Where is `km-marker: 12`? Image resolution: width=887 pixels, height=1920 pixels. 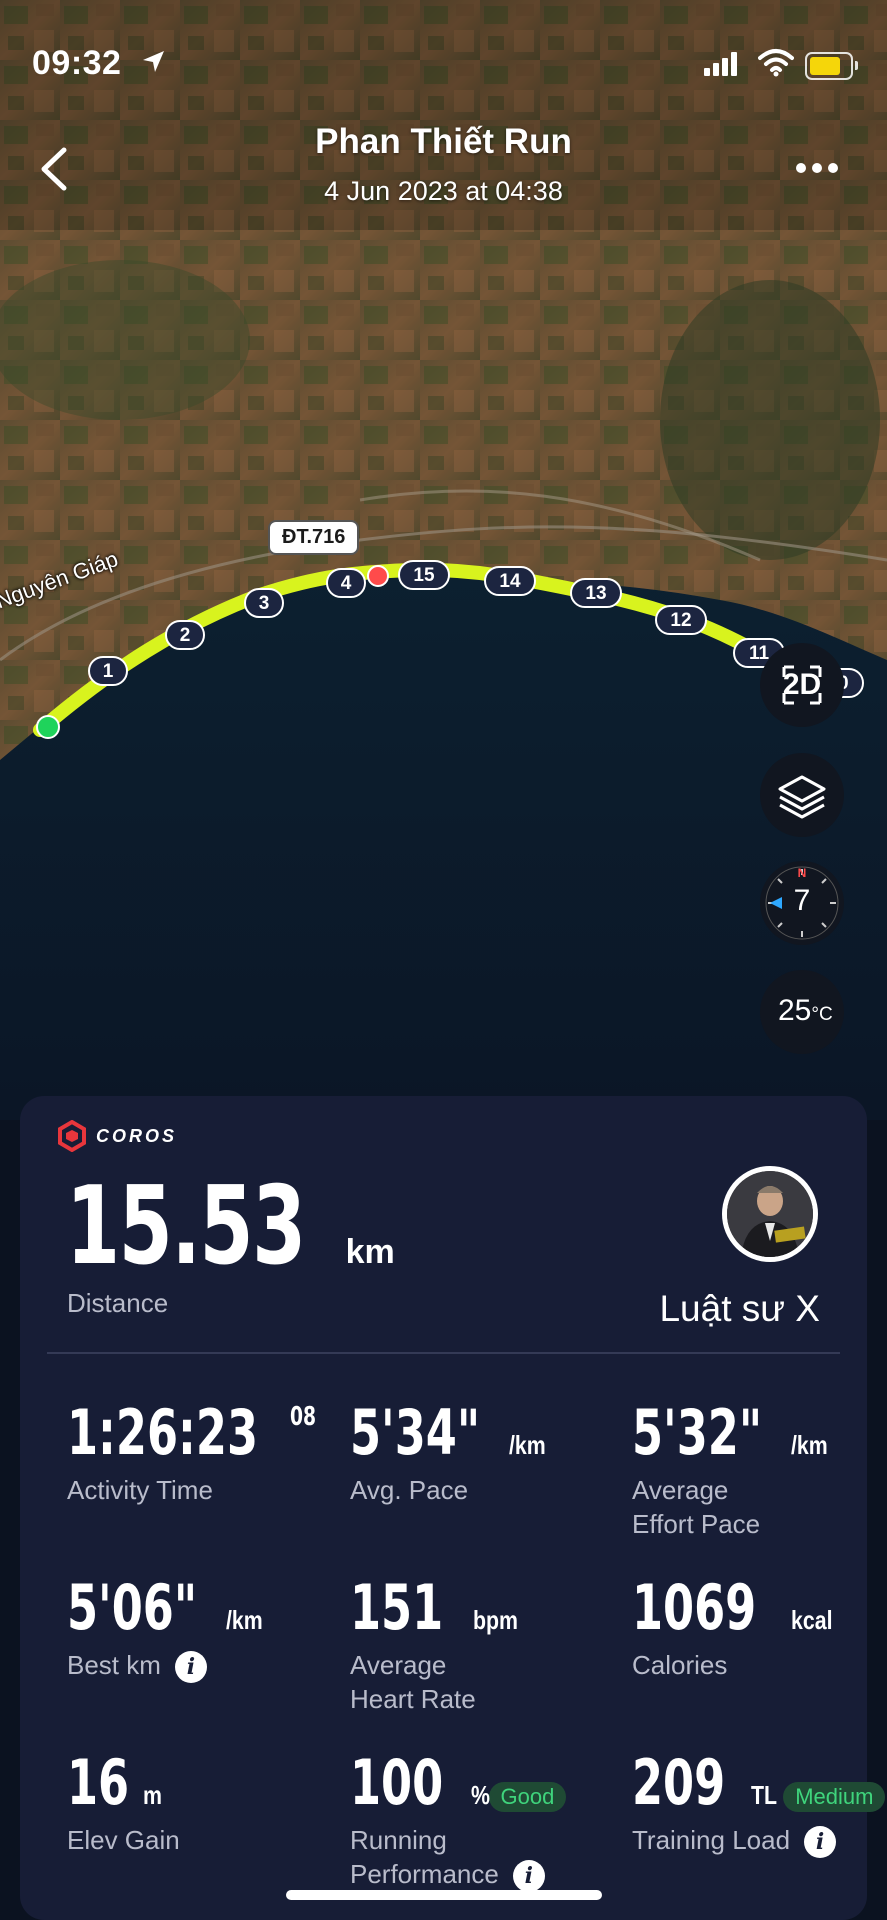
km-marker: 12 is located at coordinates (681, 620).